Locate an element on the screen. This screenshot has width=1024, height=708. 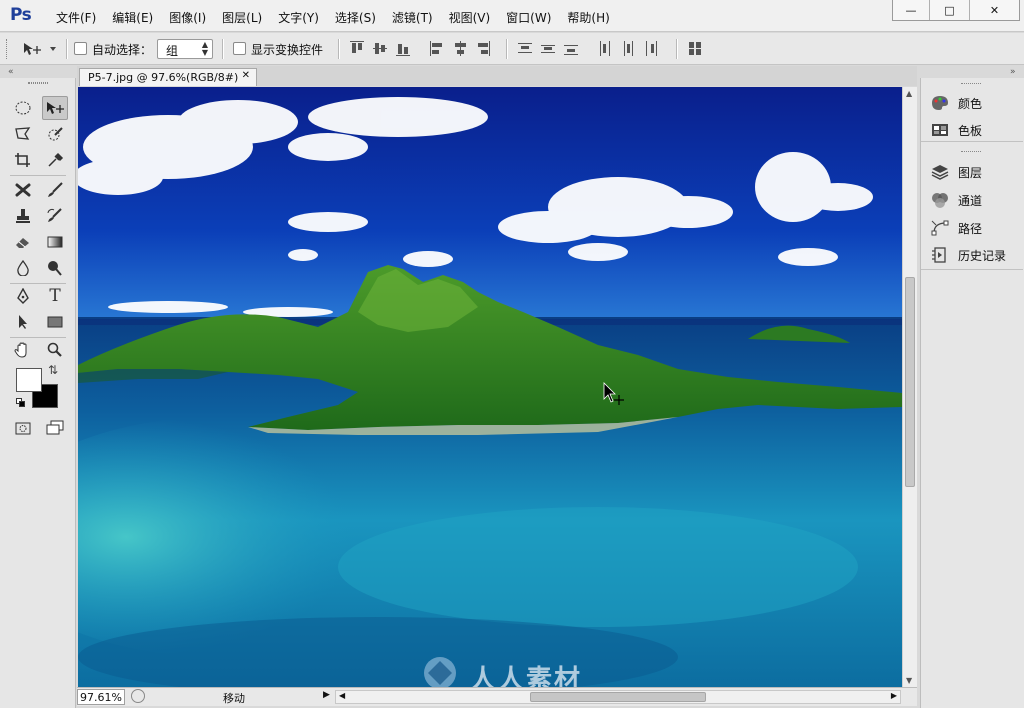
distribute-hcenter-icon is located at coordinates (628, 49).